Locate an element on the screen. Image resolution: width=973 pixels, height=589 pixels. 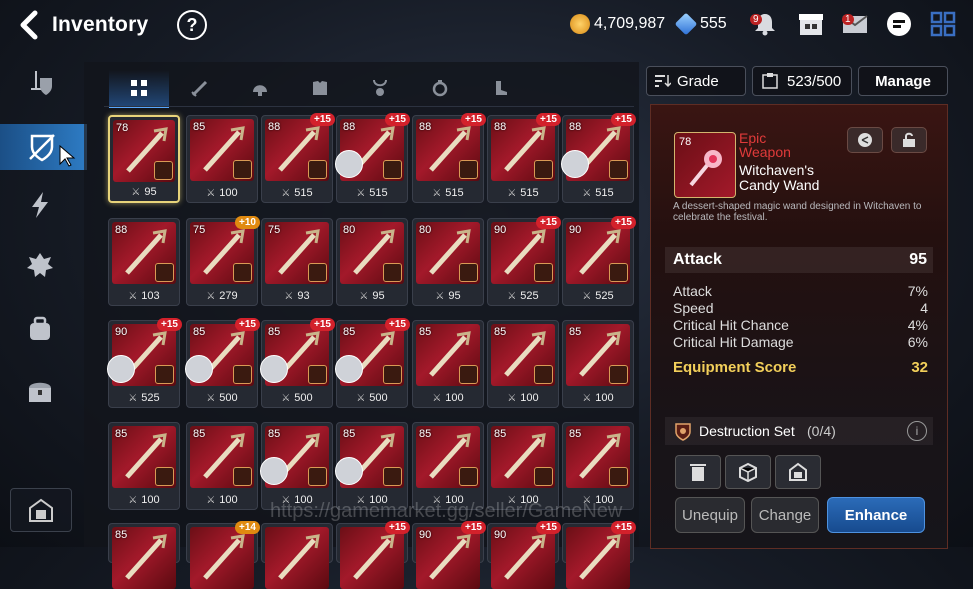
storage-house-button is located at coordinates (41, 510).